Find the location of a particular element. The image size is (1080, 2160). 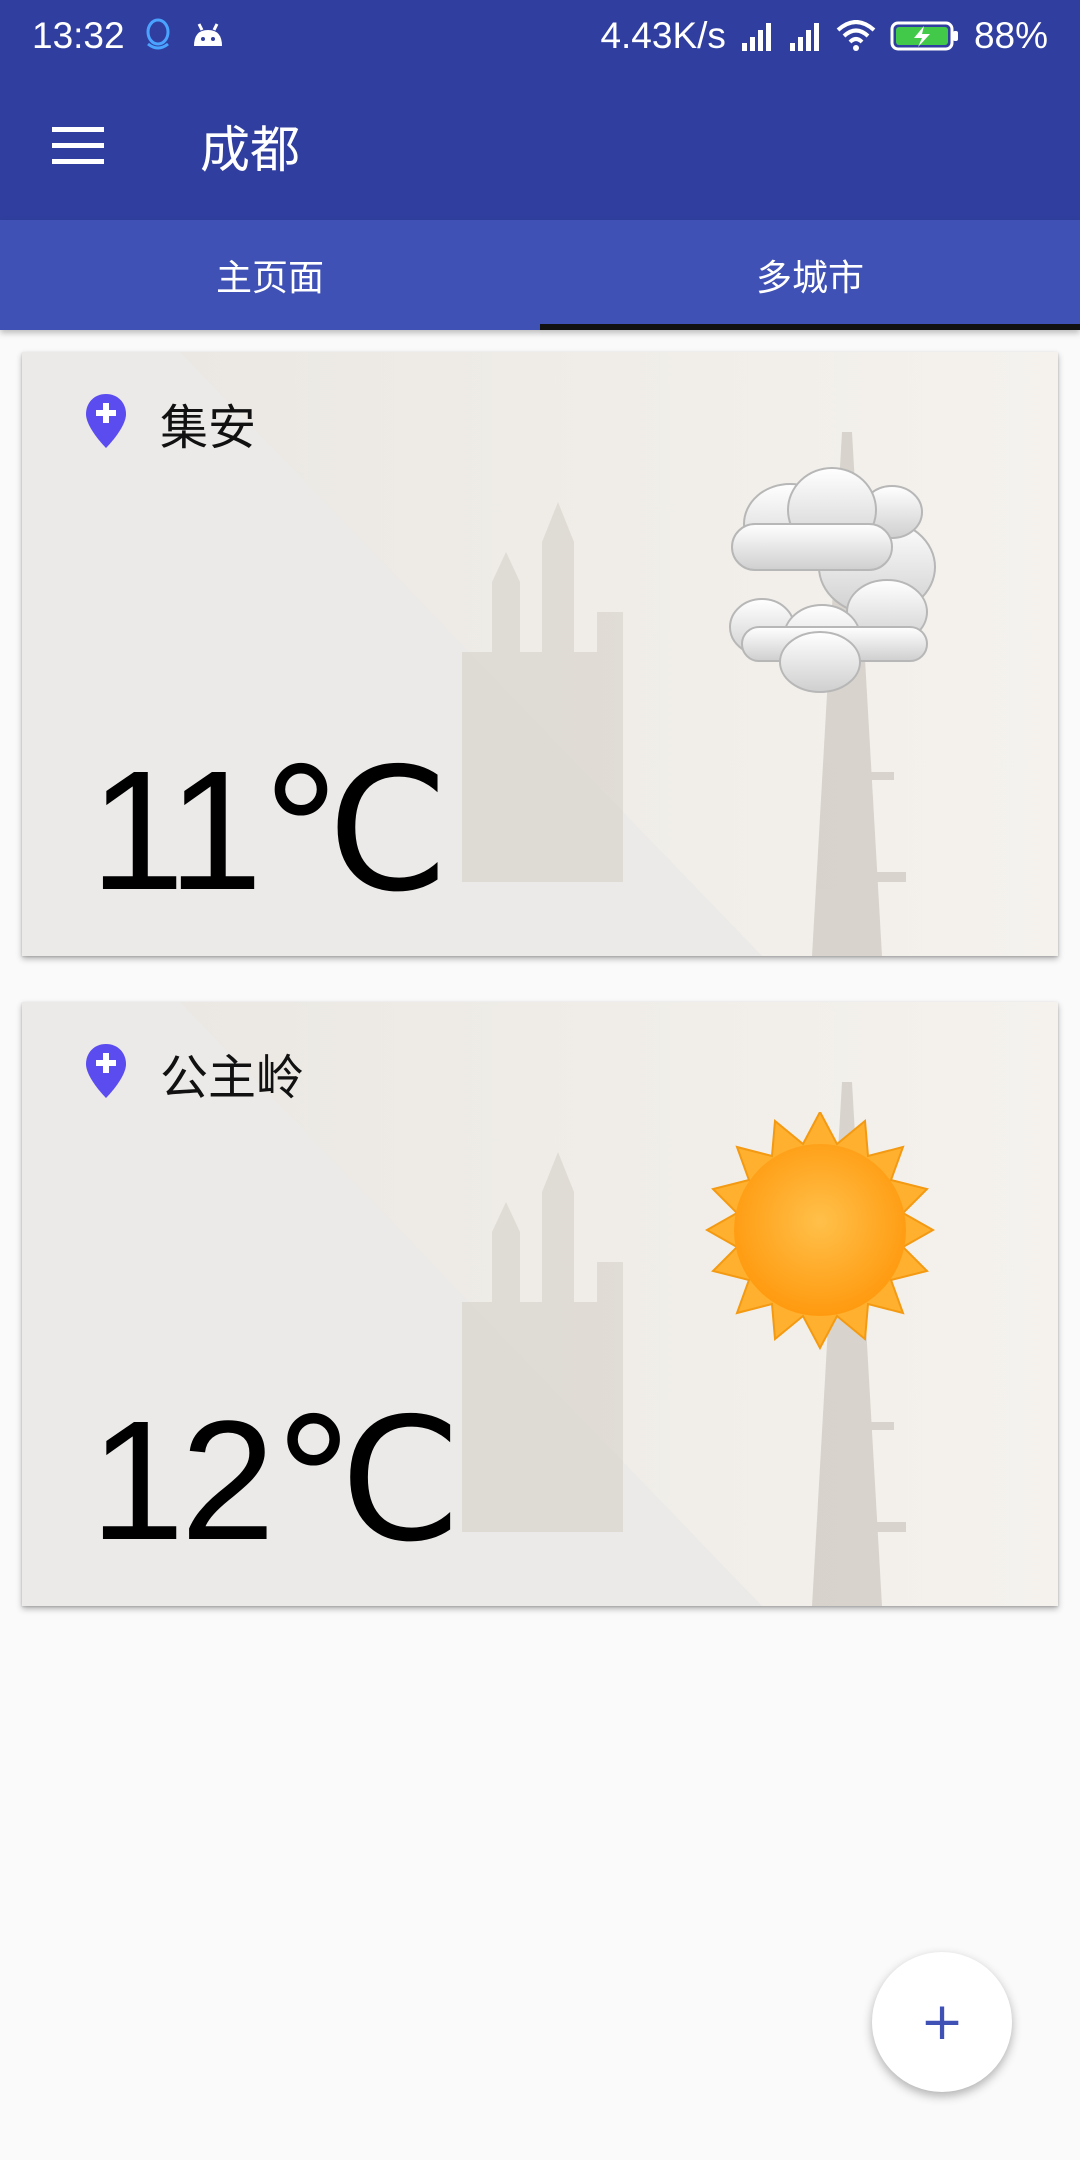

wifi-icon is located at coordinates (856, 36).